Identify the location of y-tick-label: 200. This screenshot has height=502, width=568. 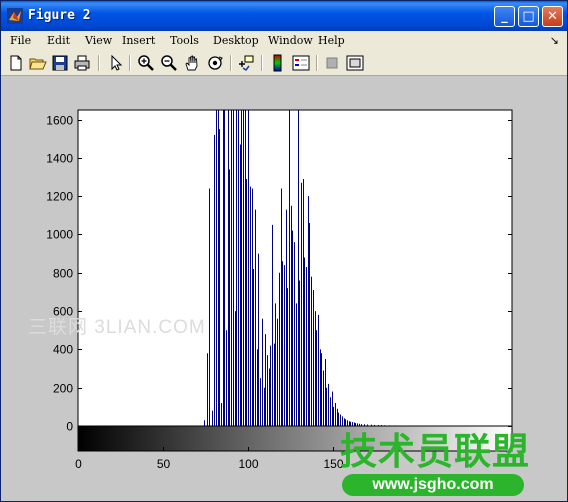
(63, 389).